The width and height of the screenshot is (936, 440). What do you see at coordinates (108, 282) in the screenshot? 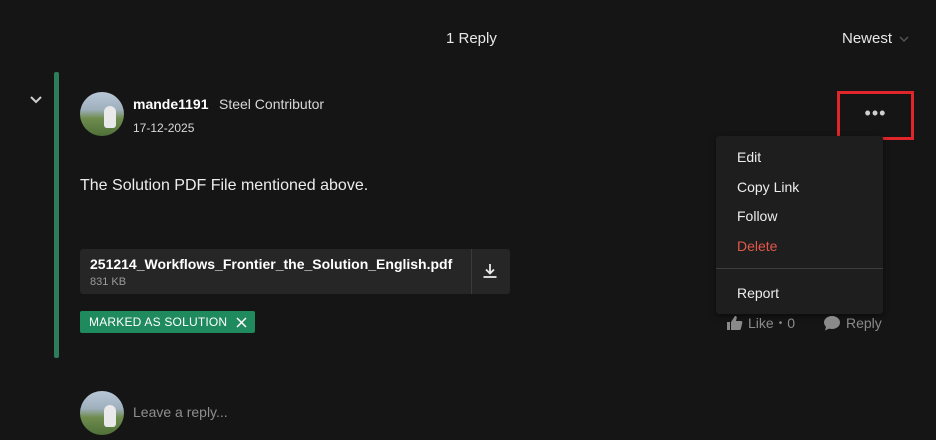
I see `attachment-size: 831 KB` at bounding box center [108, 282].